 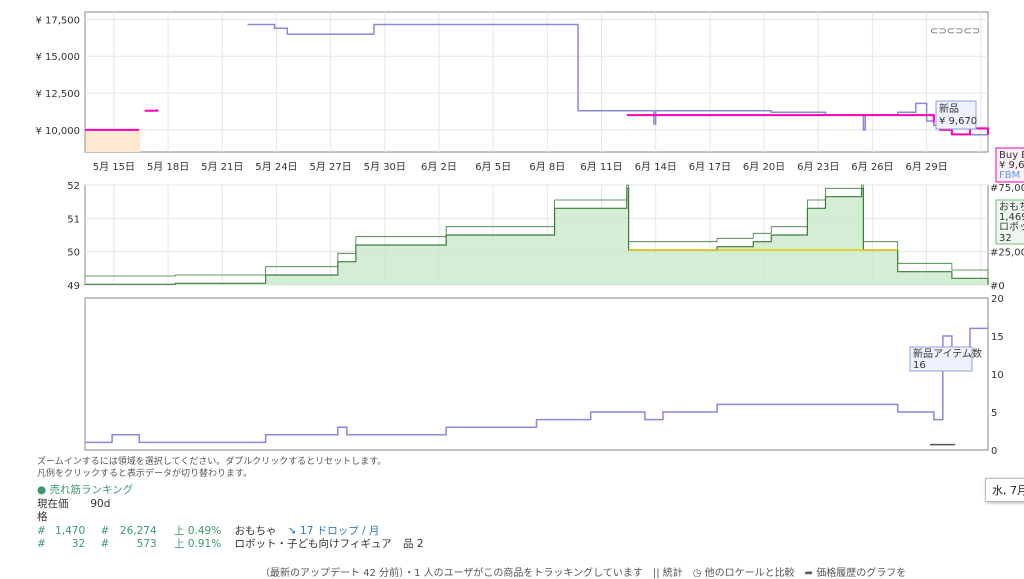 I want to click on legend-current: 1,470, so click(x=70, y=530).